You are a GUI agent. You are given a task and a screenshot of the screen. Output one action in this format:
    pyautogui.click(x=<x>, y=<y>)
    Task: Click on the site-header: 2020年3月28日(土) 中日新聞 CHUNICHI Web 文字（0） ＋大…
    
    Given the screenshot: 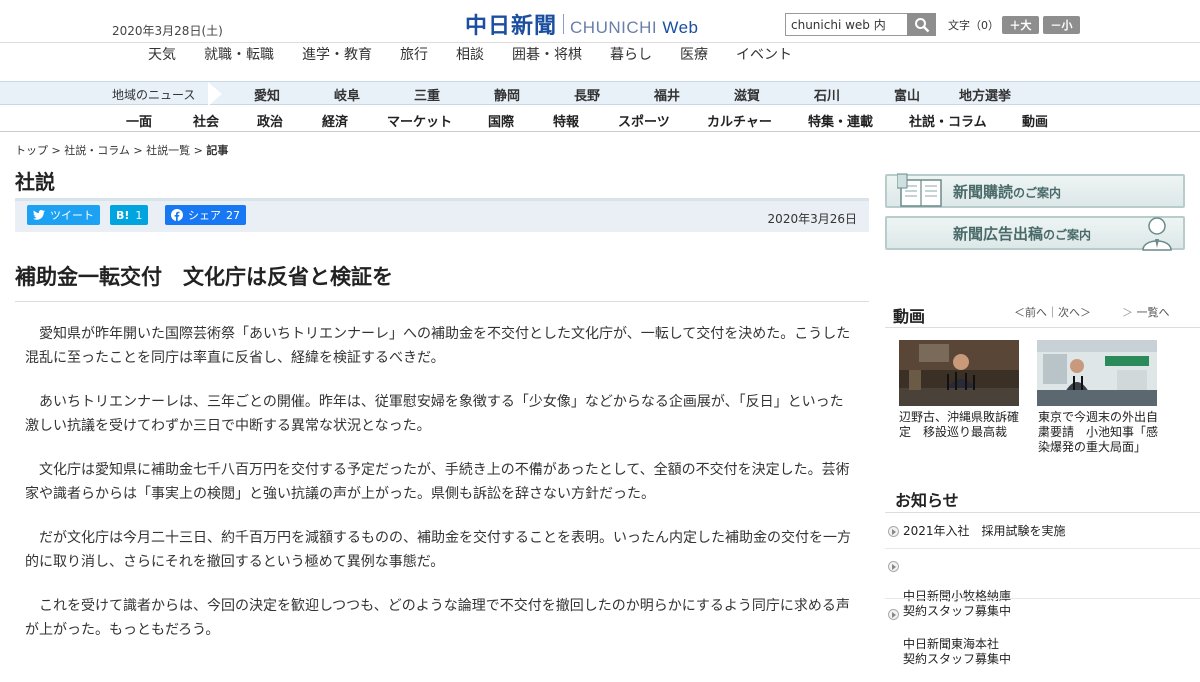 What is the action you would take?
    pyautogui.click(x=600, y=21)
    